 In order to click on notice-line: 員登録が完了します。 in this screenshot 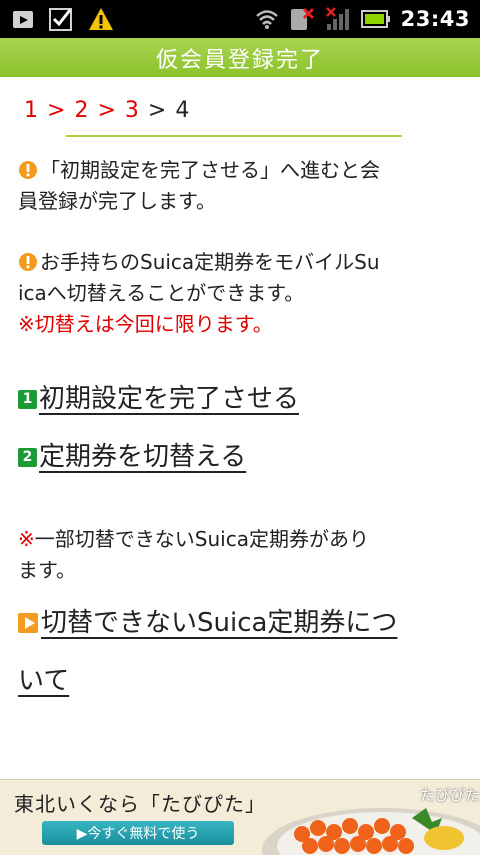, I will do `click(117, 201)`.